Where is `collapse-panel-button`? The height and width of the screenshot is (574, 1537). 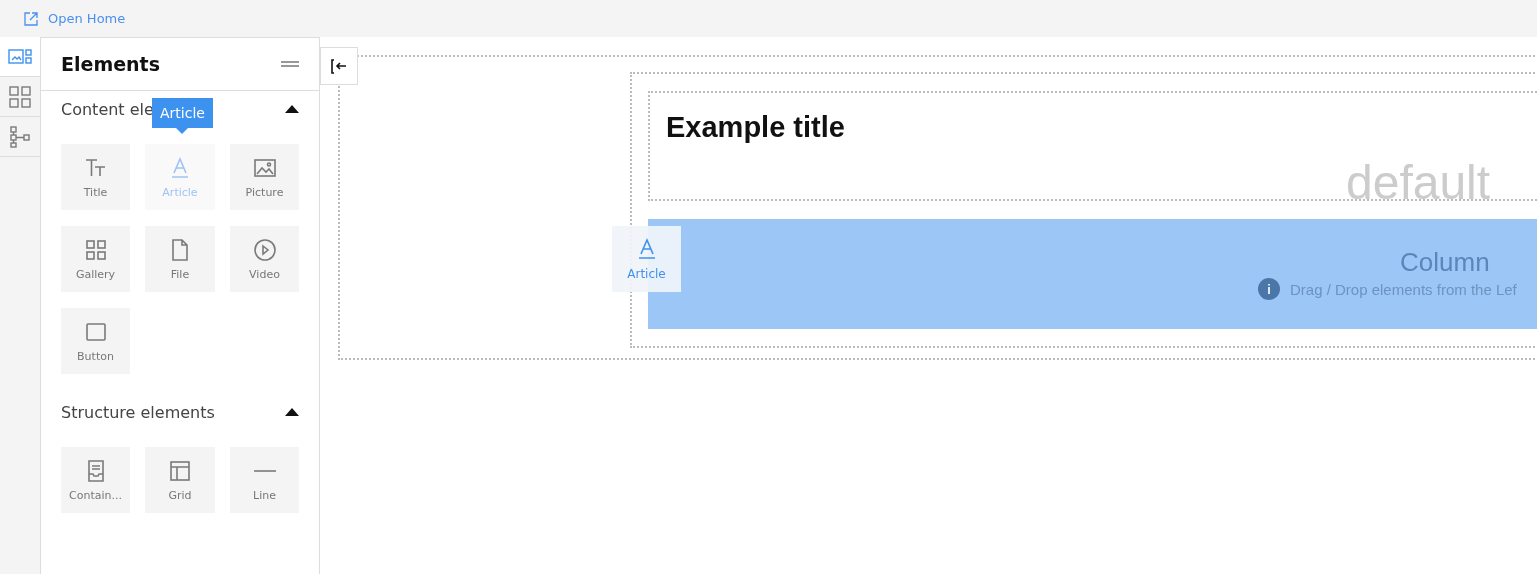 collapse-panel-button is located at coordinates (339, 66).